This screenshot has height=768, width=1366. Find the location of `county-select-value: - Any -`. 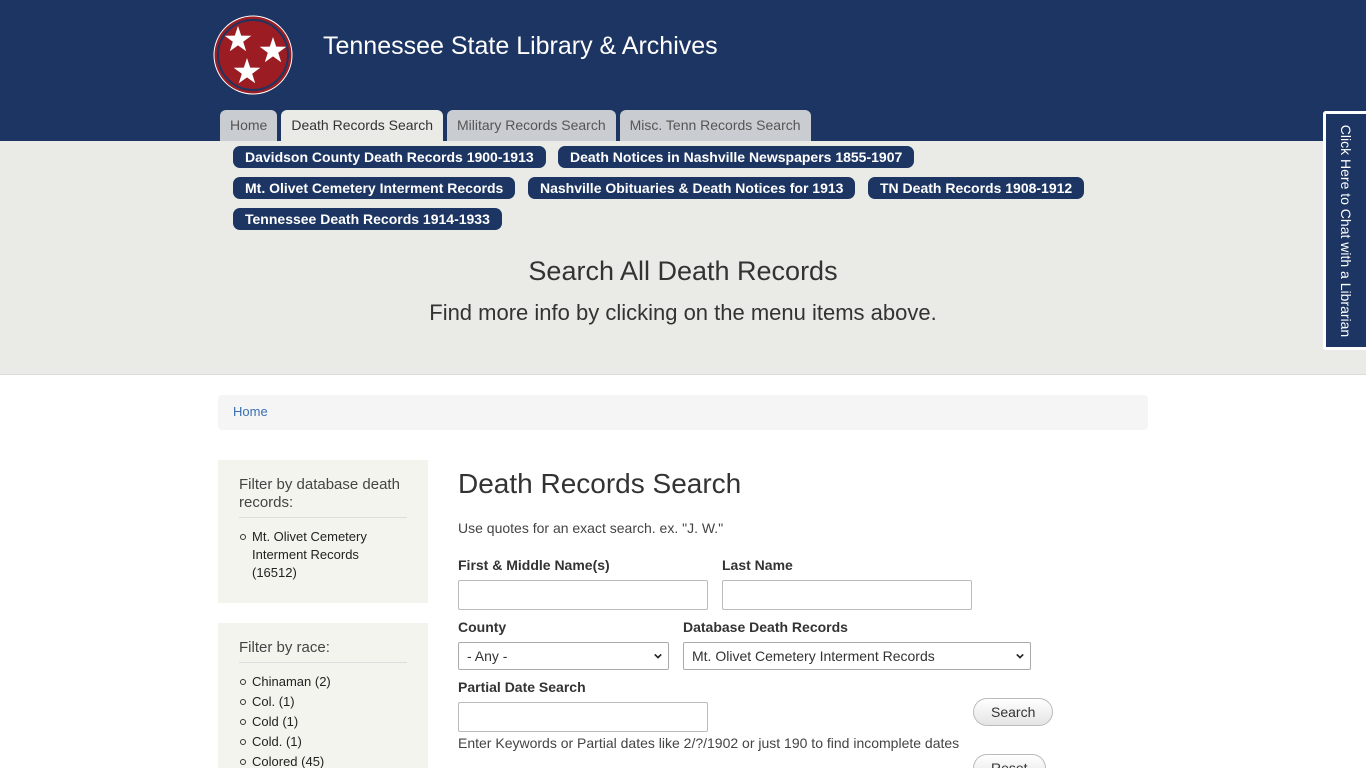

county-select-value: - Any - is located at coordinates (487, 656).